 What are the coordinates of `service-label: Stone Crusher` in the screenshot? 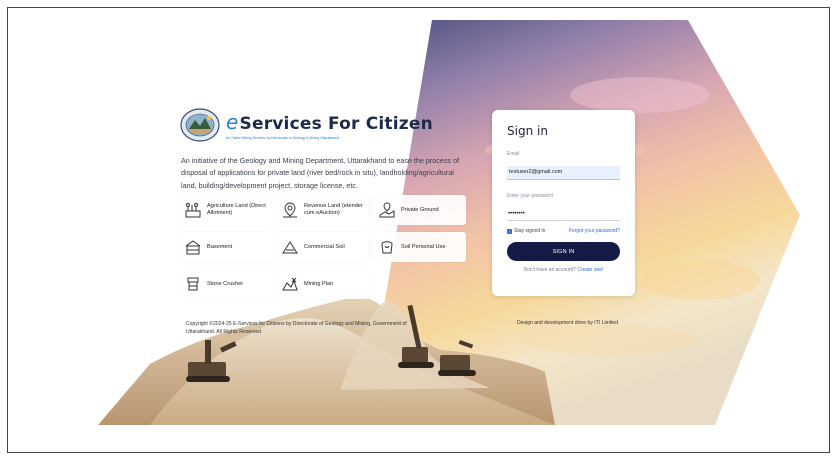 It's located at (225, 283).